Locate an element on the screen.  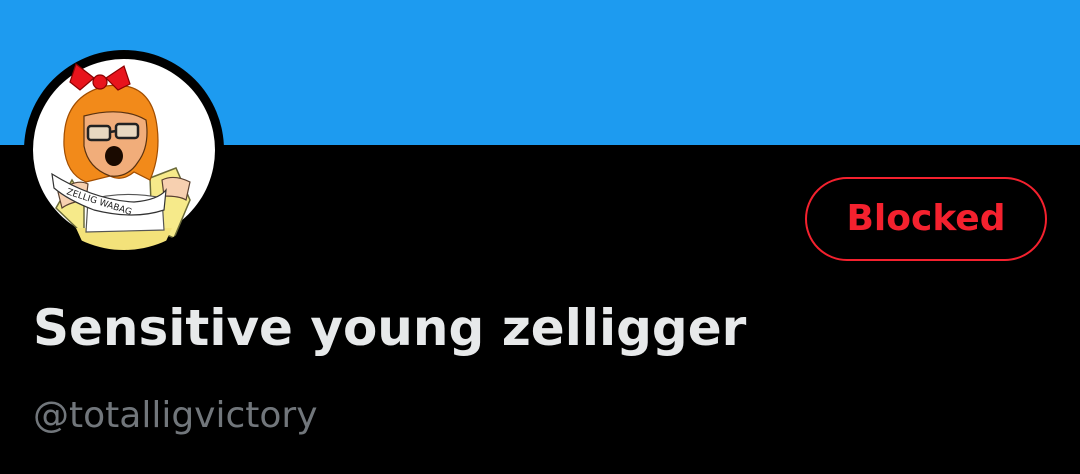
cartoon-avatar-icon: ZELLIG WABAG is located at coordinates (124, 154).